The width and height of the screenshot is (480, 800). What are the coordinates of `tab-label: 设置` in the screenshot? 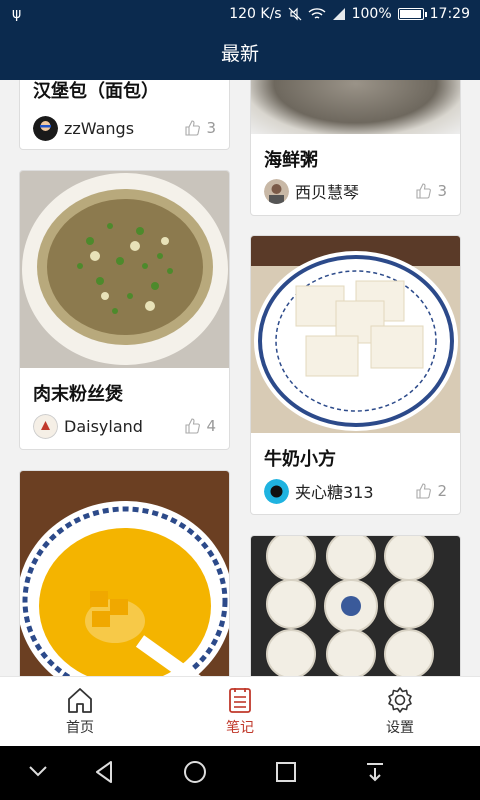 It's located at (400, 728).